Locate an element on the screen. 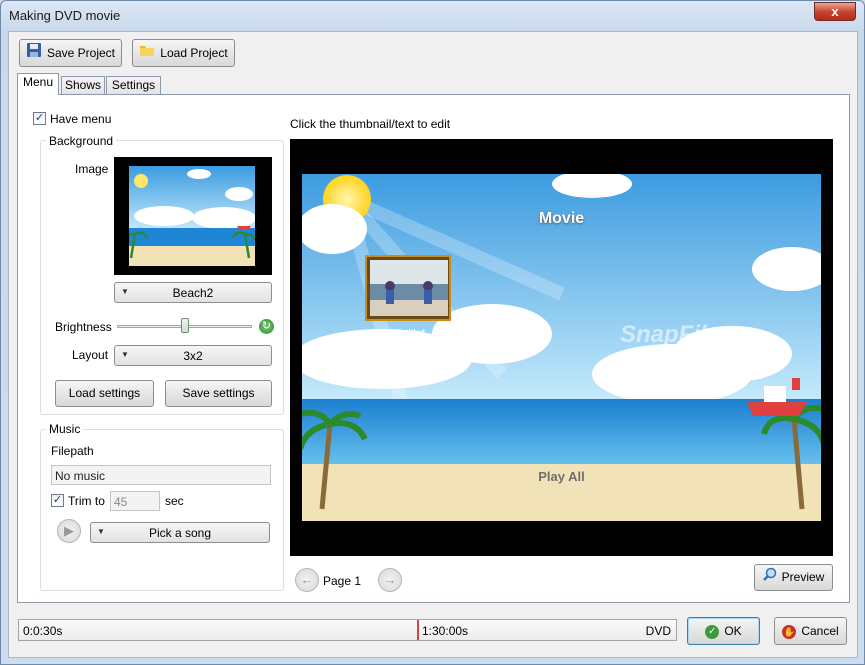  background-image-value: Beach2 is located at coordinates (193, 293).